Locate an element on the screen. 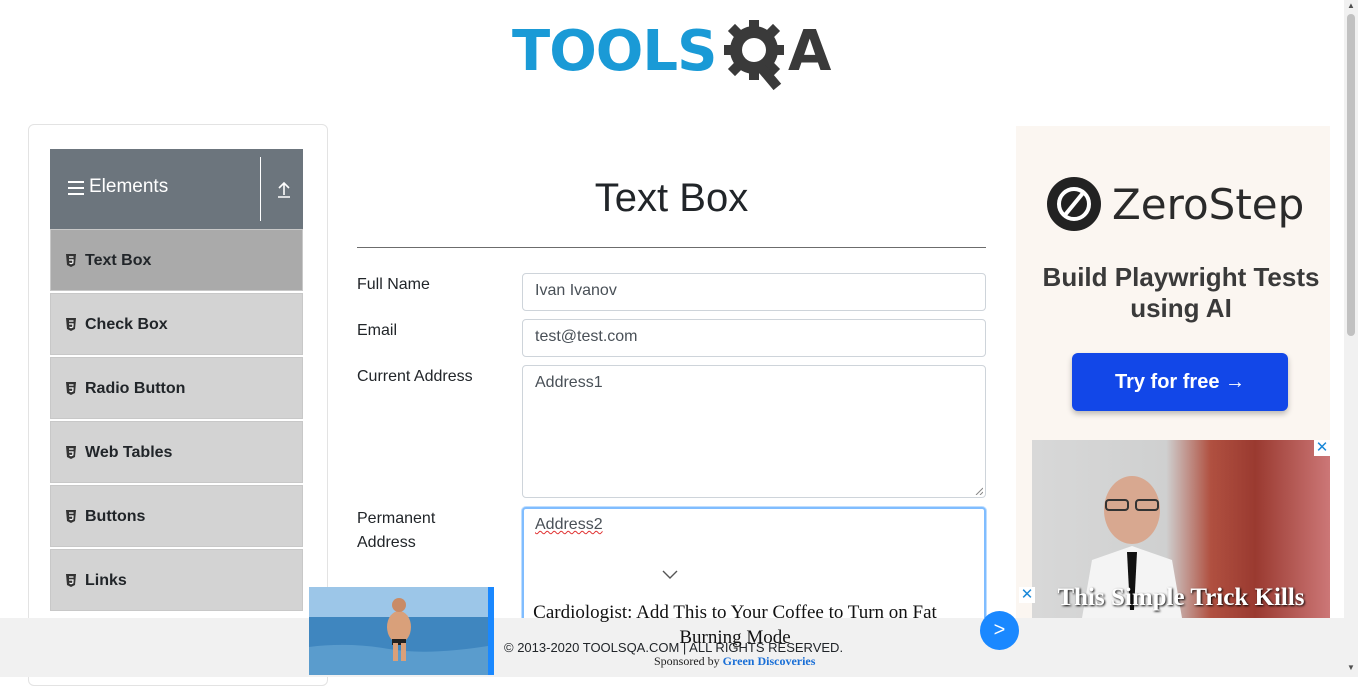 The image size is (1358, 686). scrollbar-thumb is located at coordinates (1351, 175).